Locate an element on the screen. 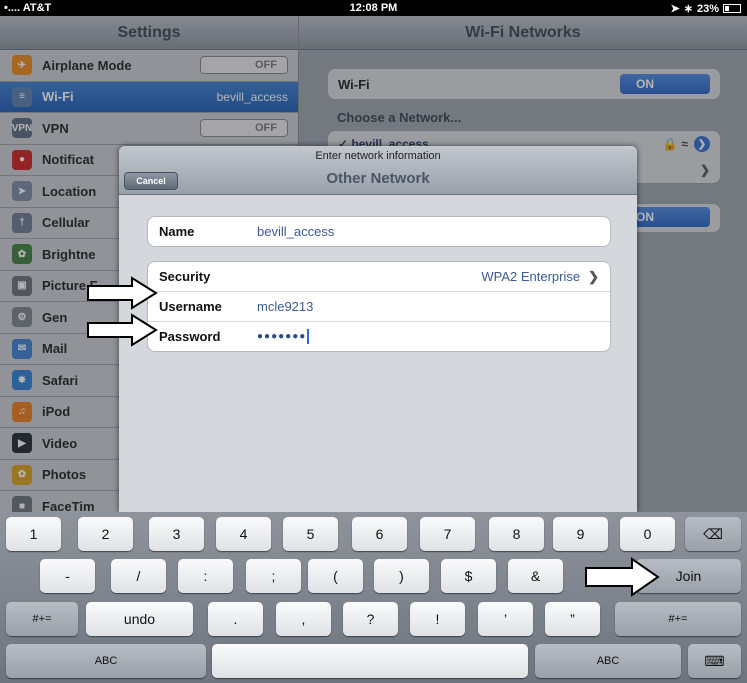  name-row: Name bevill_access is located at coordinates (379, 231).